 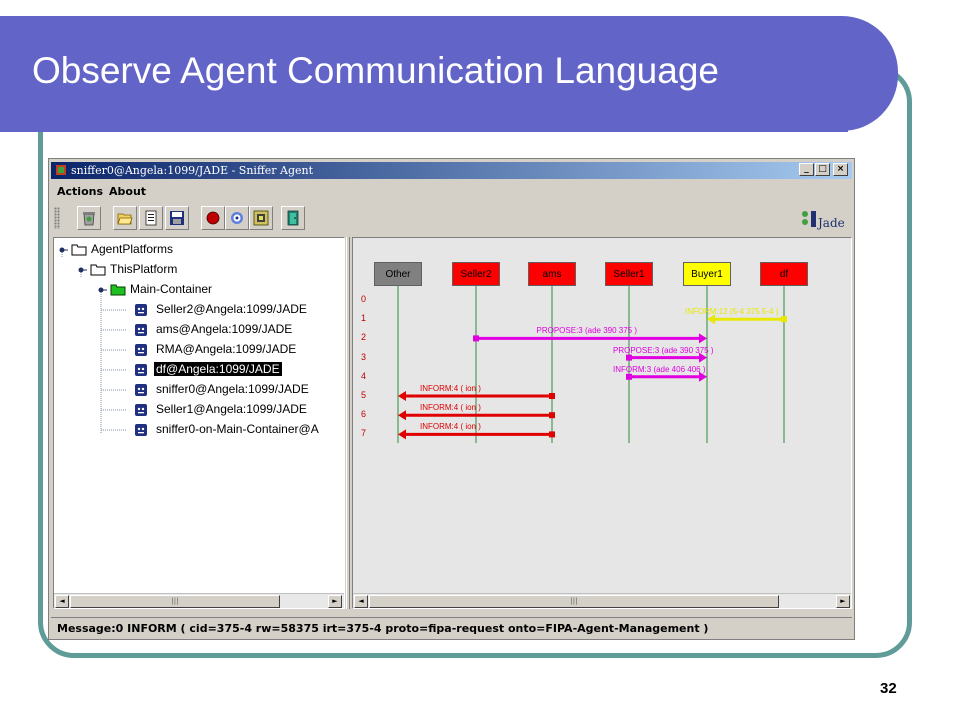 What do you see at coordinates (375, 70) in the screenshot?
I see `slide-title: Observe Agent Communication Language` at bounding box center [375, 70].